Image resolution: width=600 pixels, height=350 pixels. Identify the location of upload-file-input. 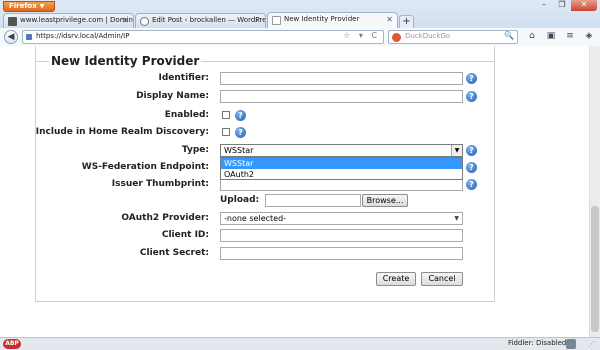
(313, 200).